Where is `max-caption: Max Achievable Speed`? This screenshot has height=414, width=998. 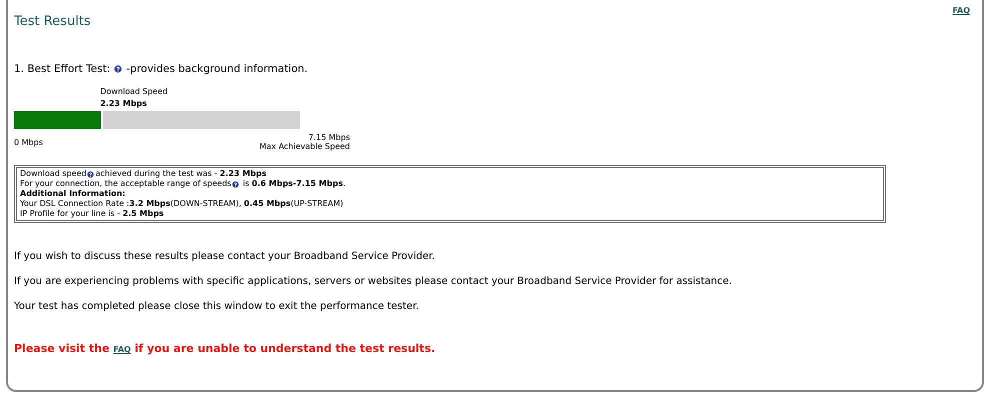
max-caption: Max Achievable Speed is located at coordinates (304, 146).